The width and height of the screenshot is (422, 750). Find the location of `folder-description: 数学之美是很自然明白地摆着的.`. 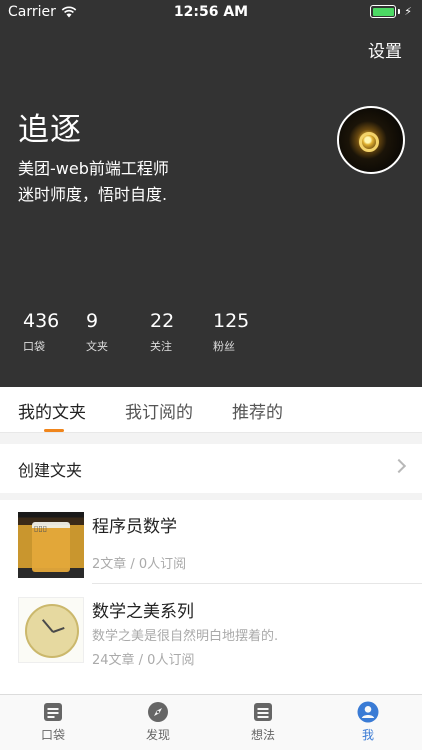

folder-description: 数学之美是很自然明白地摆着的. is located at coordinates (185, 636).